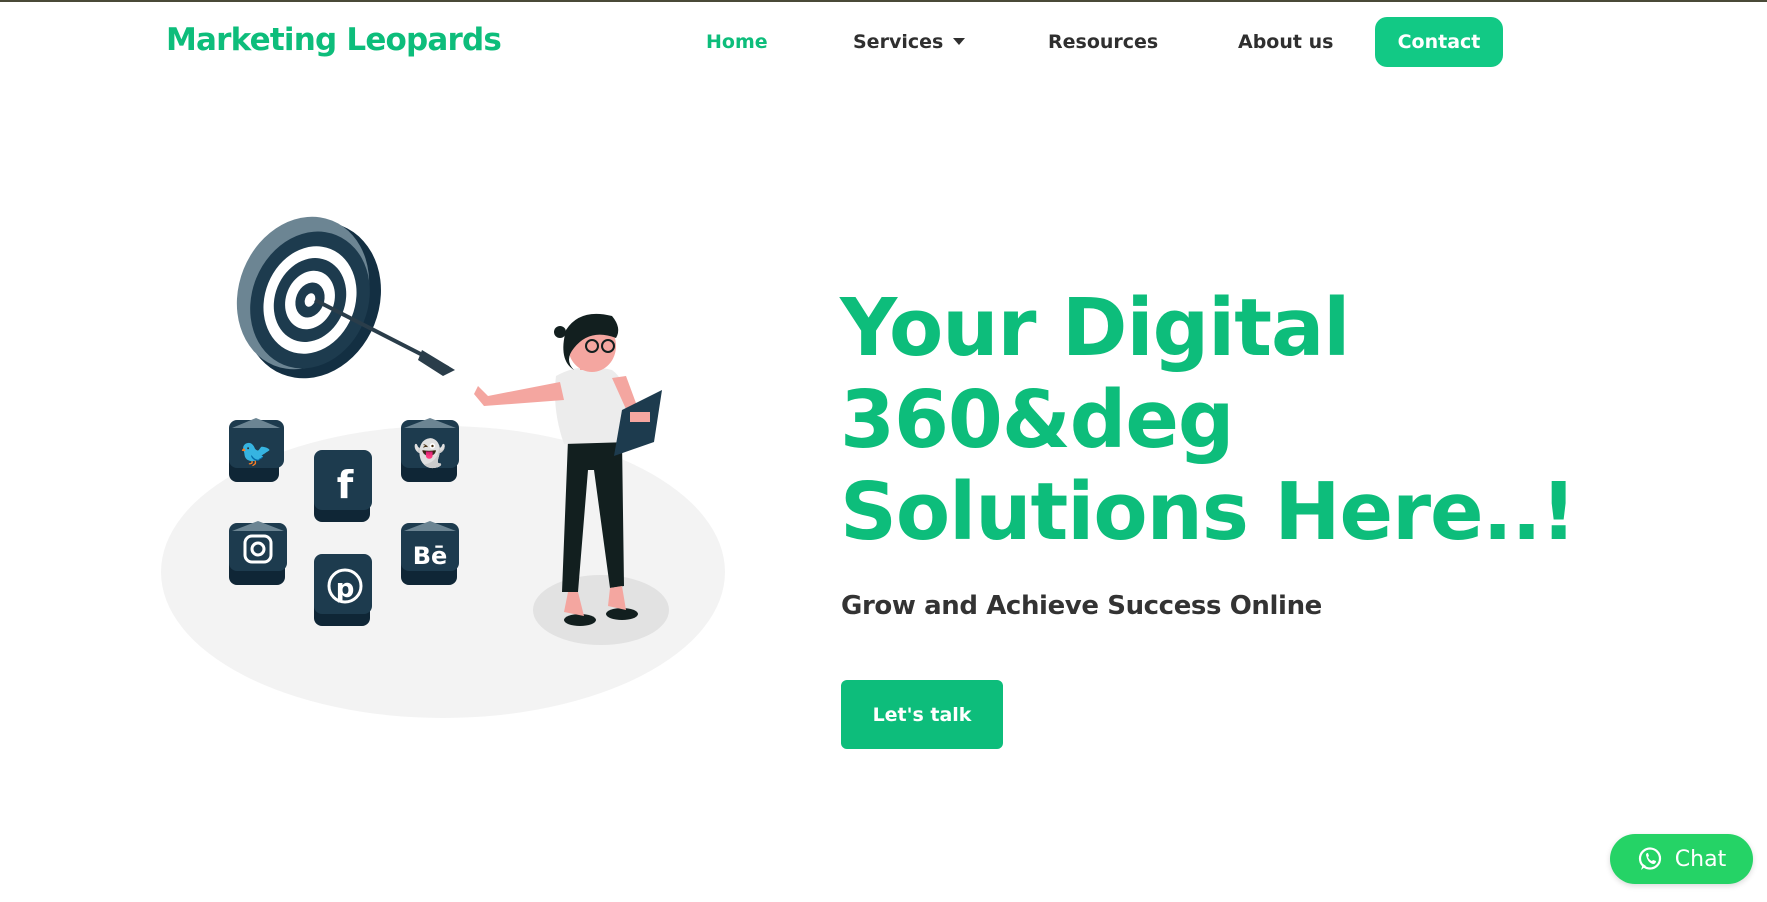 The width and height of the screenshot is (1767, 902). Describe the element at coordinates (430, 556) in the screenshot. I see `svg-text: Bē` at that location.